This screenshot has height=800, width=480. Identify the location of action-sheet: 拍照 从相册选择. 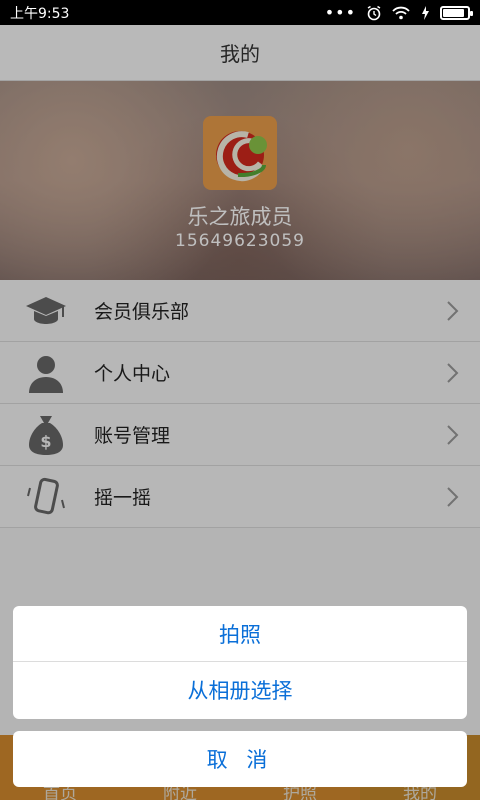
(240, 662).